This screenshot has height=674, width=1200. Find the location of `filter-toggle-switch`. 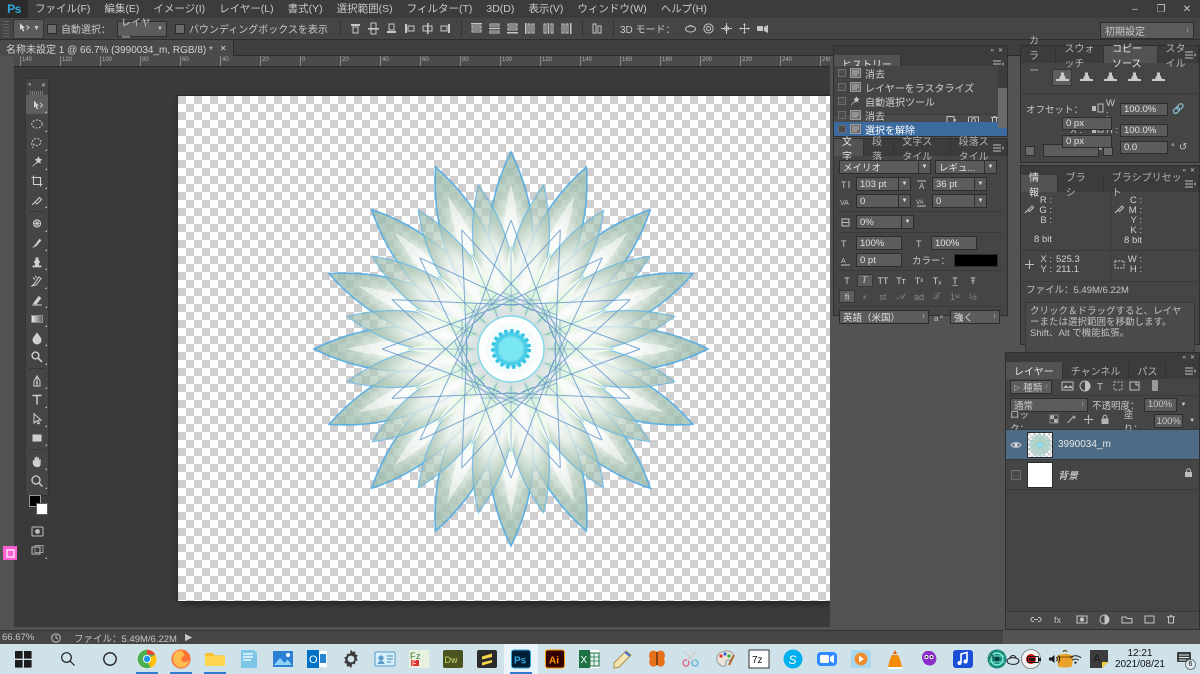

filter-toggle-switch is located at coordinates (1155, 387).